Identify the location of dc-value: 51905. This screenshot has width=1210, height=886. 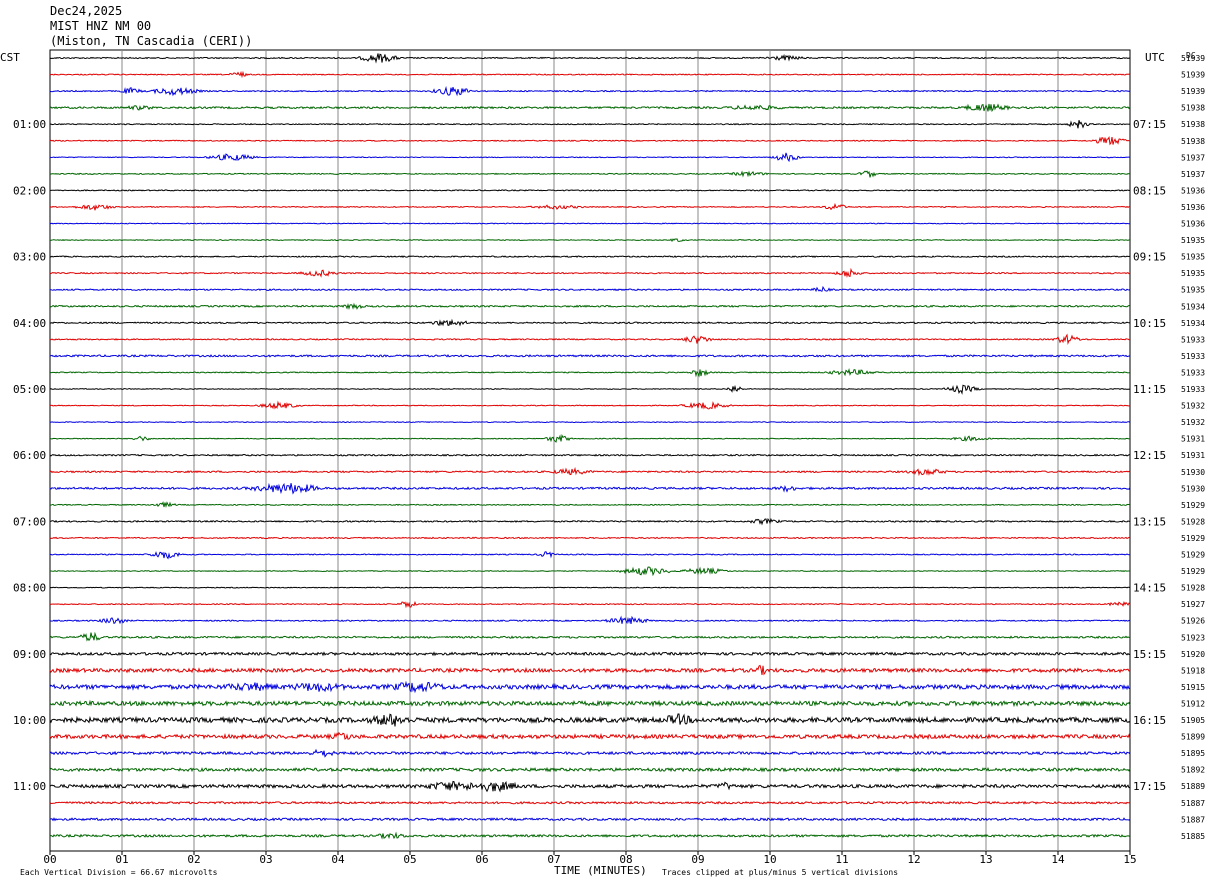
(1193, 720).